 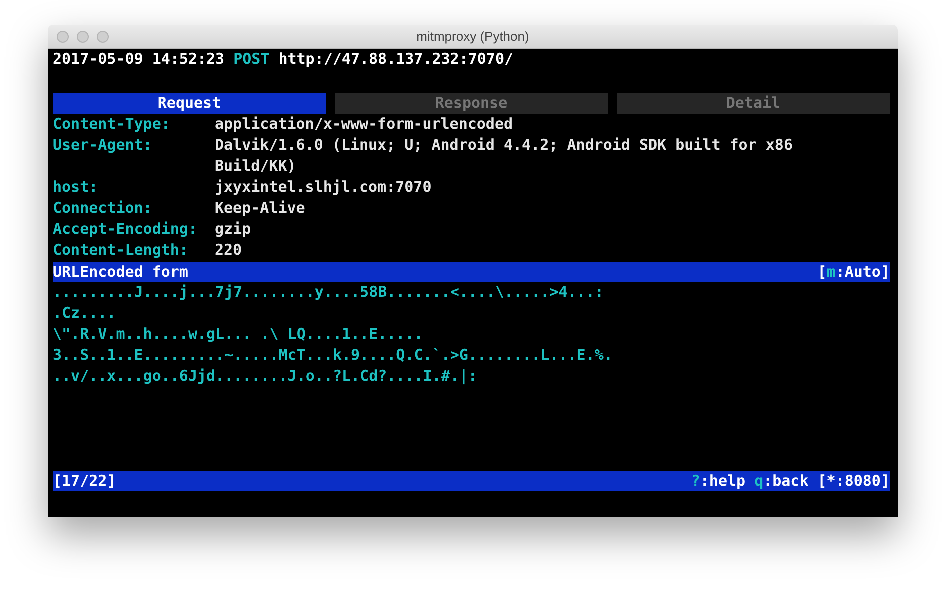 What do you see at coordinates (854, 272) in the screenshot?
I see `view-mode: [m:Auto]` at bounding box center [854, 272].